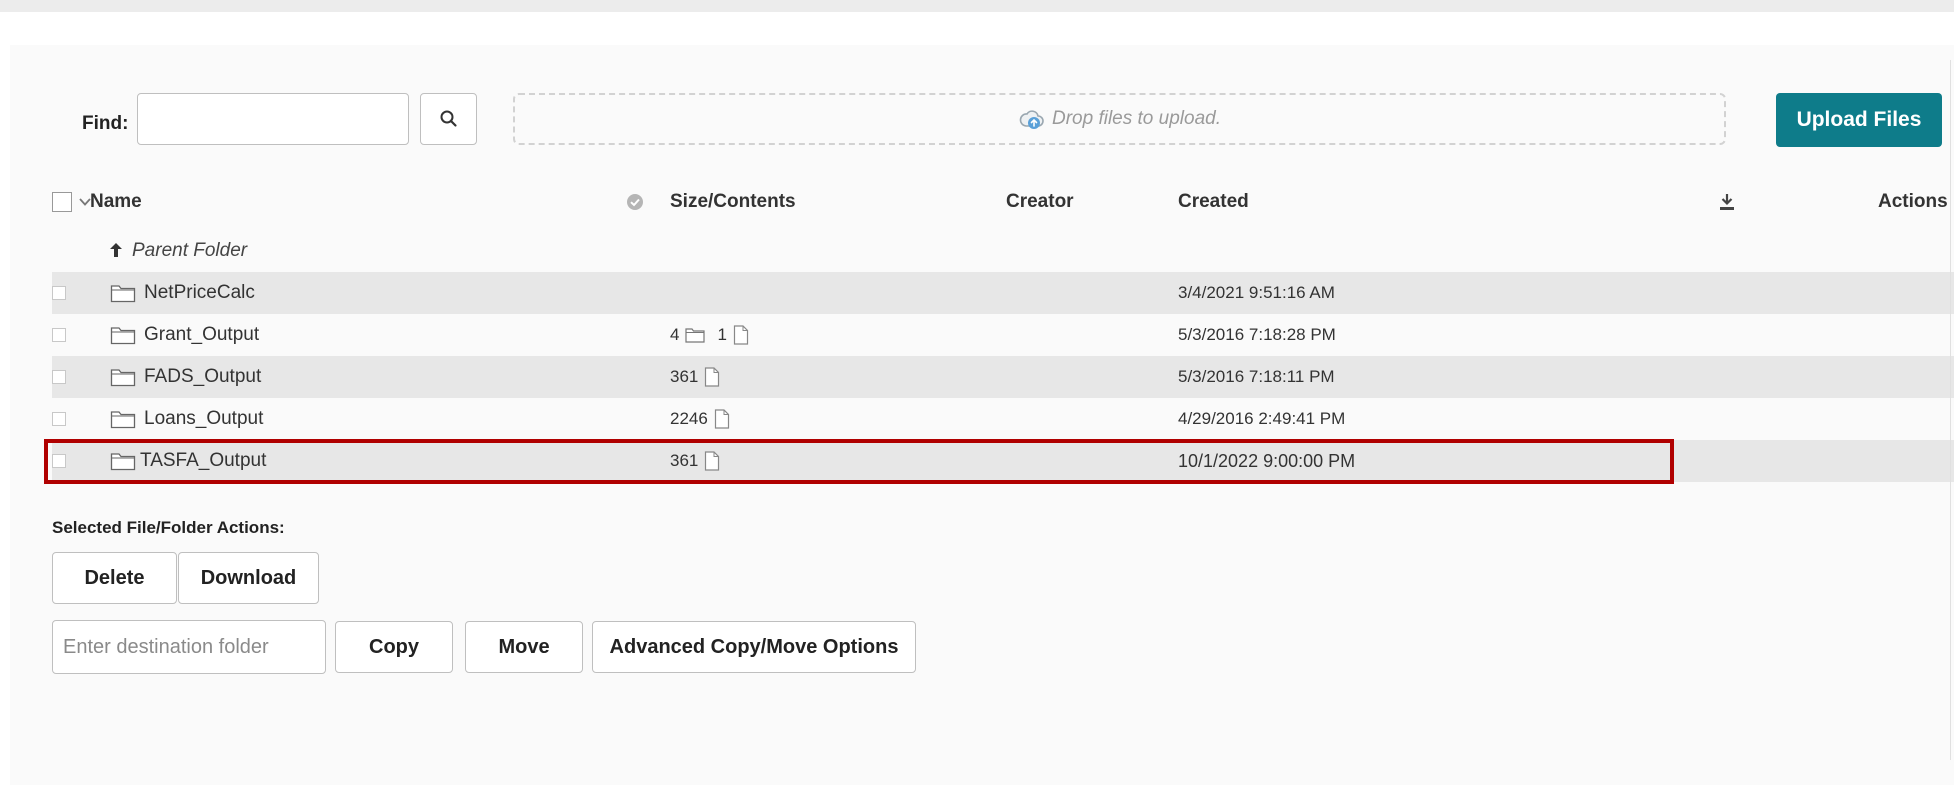 This screenshot has width=1954, height=795. What do you see at coordinates (1950, 410) in the screenshot?
I see `panel-edge` at bounding box center [1950, 410].